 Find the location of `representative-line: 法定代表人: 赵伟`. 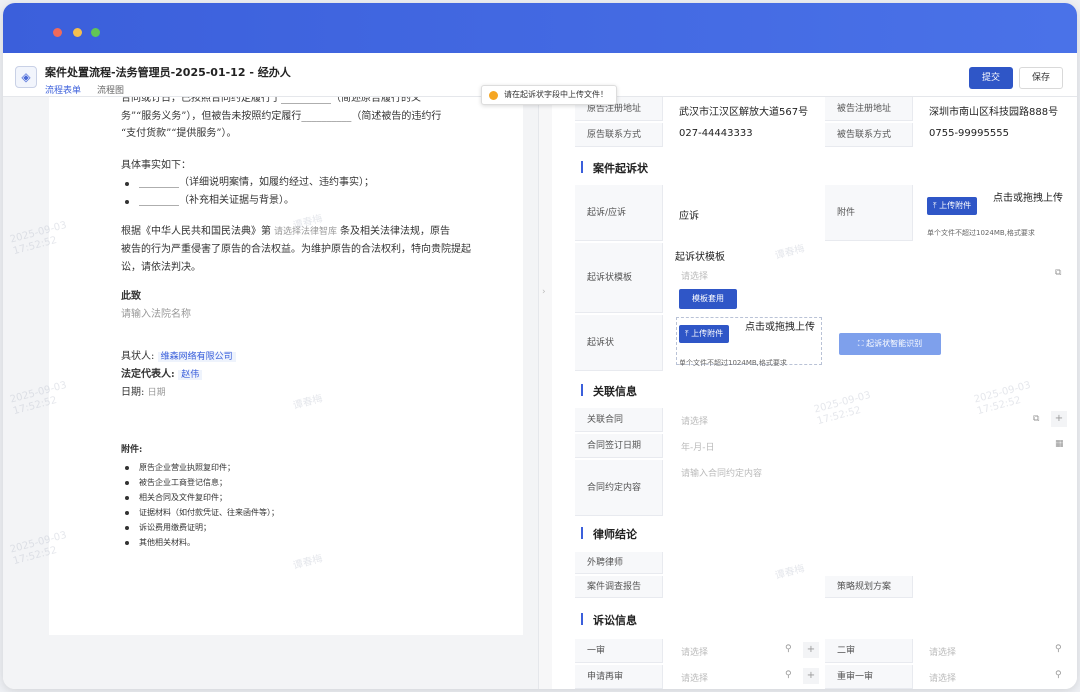

representative-line: 法定代表人: 赵伟 is located at coordinates (162, 375).